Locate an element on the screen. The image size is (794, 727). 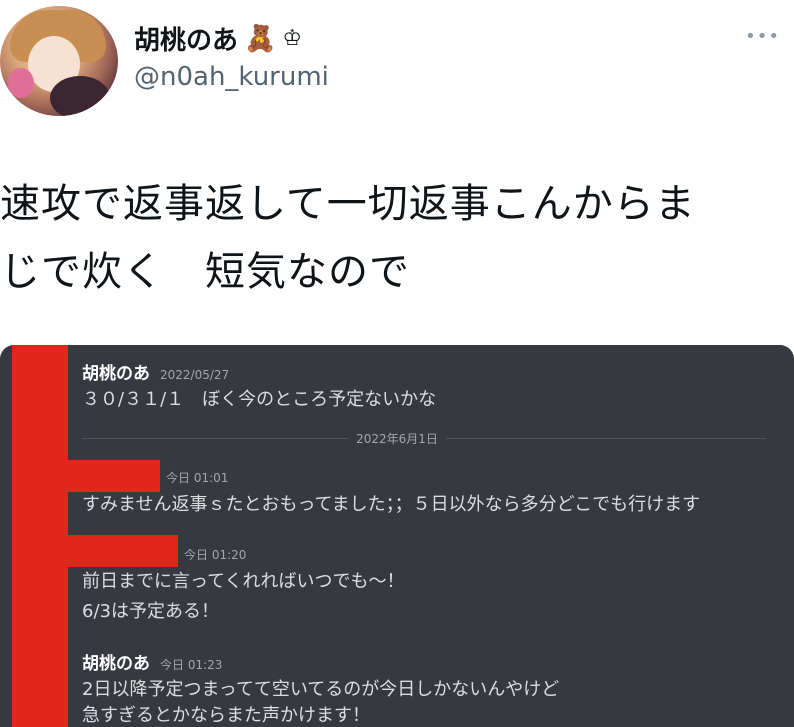
message-header: 胡桃のあ 今日 01:23 is located at coordinates (152, 661).